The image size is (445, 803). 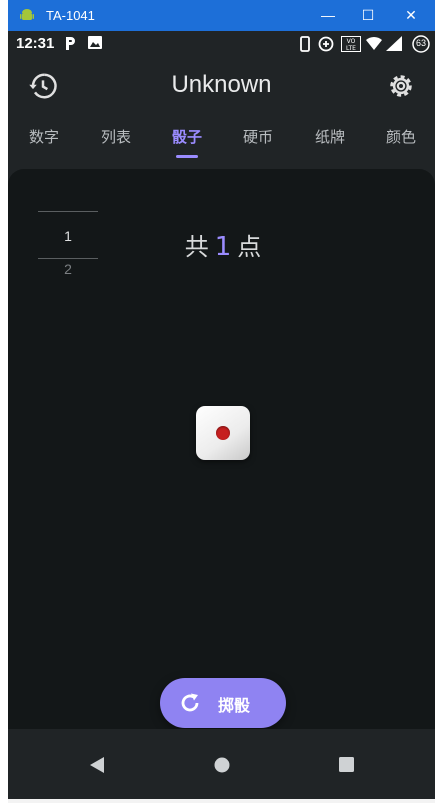 I want to click on background-window-right, so click(x=440, y=401).